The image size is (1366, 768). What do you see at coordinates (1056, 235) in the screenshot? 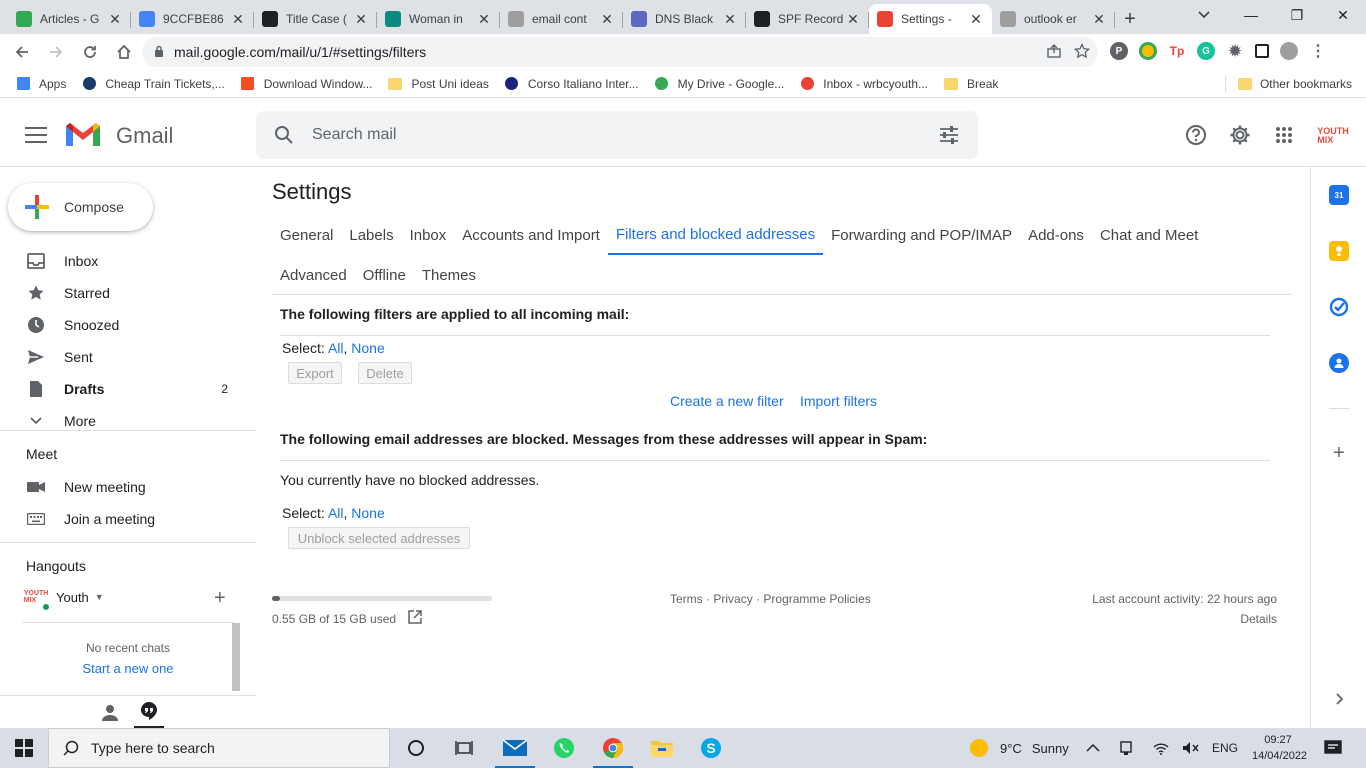
I see `tab-add-ons: Add-ons` at bounding box center [1056, 235].